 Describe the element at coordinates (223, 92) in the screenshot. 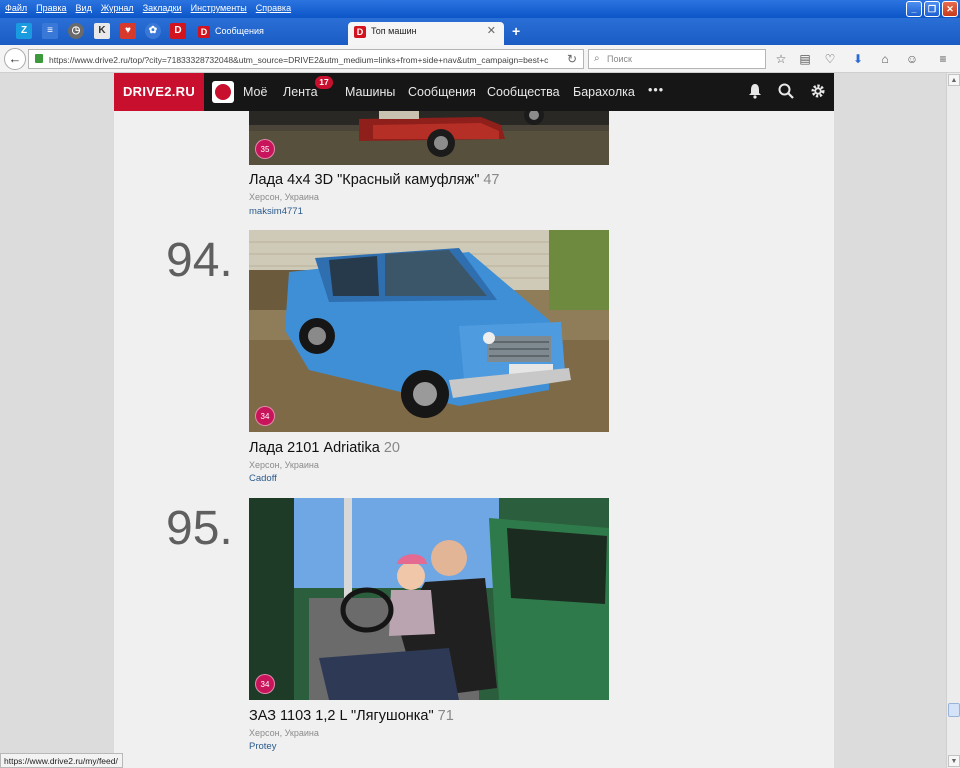

I see `user-avatar` at that location.